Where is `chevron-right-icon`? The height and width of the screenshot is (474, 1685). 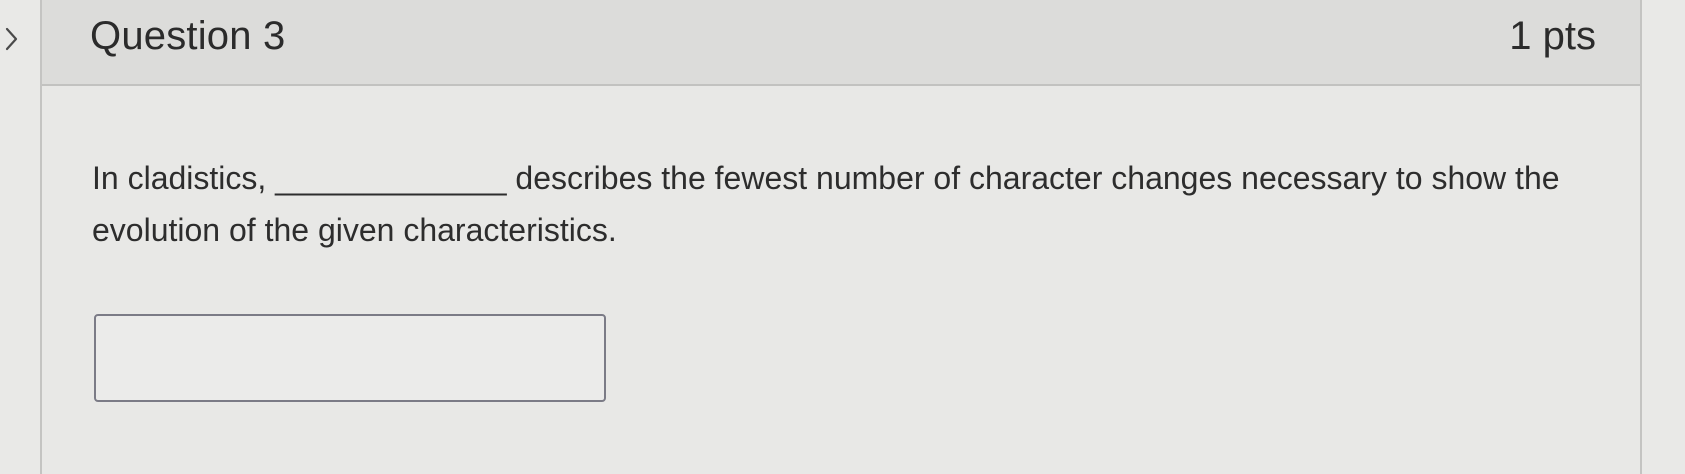
chevron-right-icon is located at coordinates (12, 39).